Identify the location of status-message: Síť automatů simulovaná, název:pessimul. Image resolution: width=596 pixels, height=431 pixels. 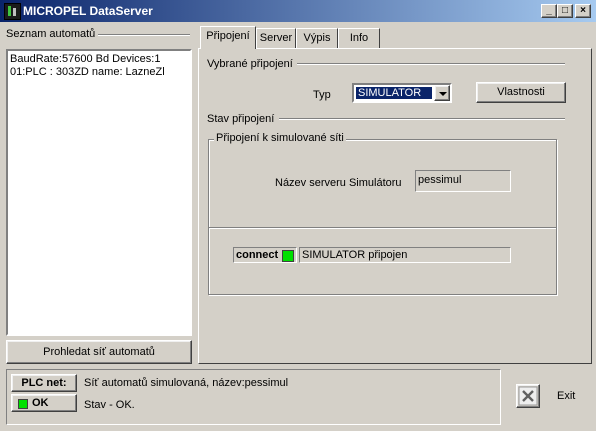
(186, 383).